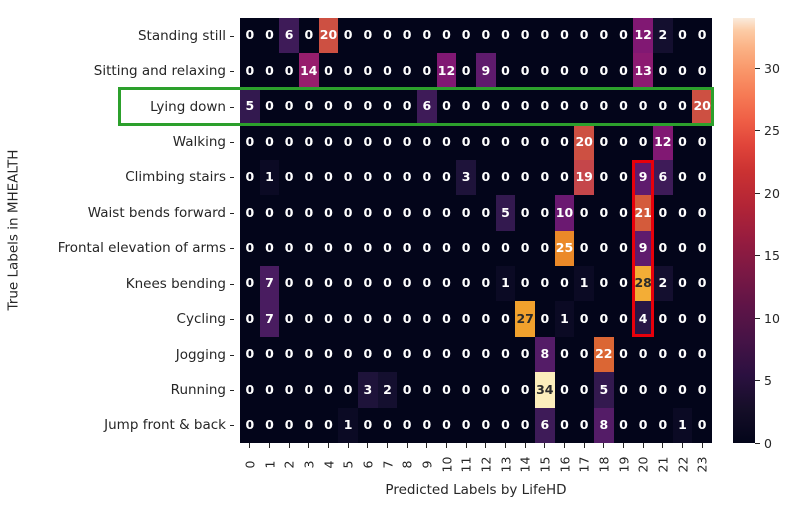  Describe the element at coordinates (129, 106) in the screenshot. I see `y-tick-label-2: Lying down` at that location.